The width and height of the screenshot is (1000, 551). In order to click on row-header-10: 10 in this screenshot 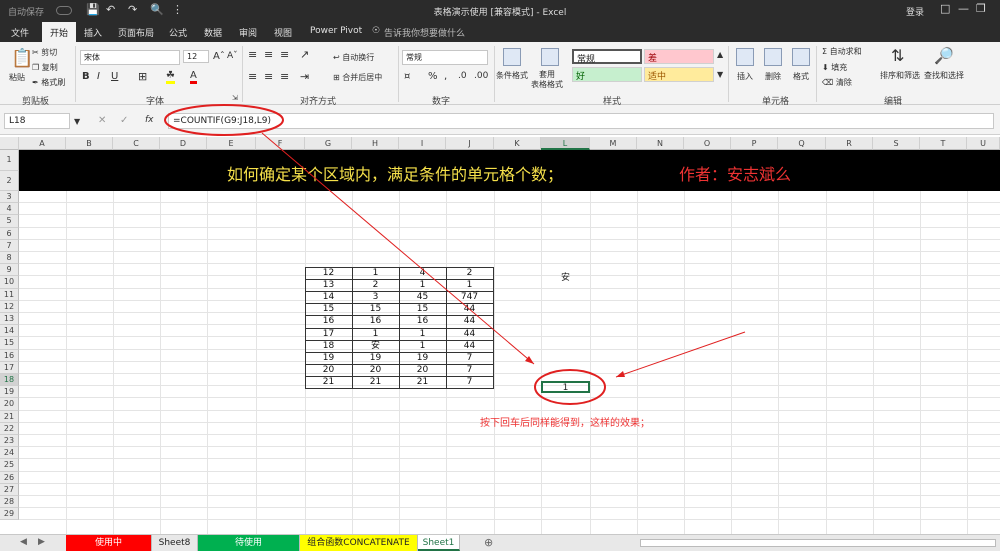, I will do `click(9, 282)`.